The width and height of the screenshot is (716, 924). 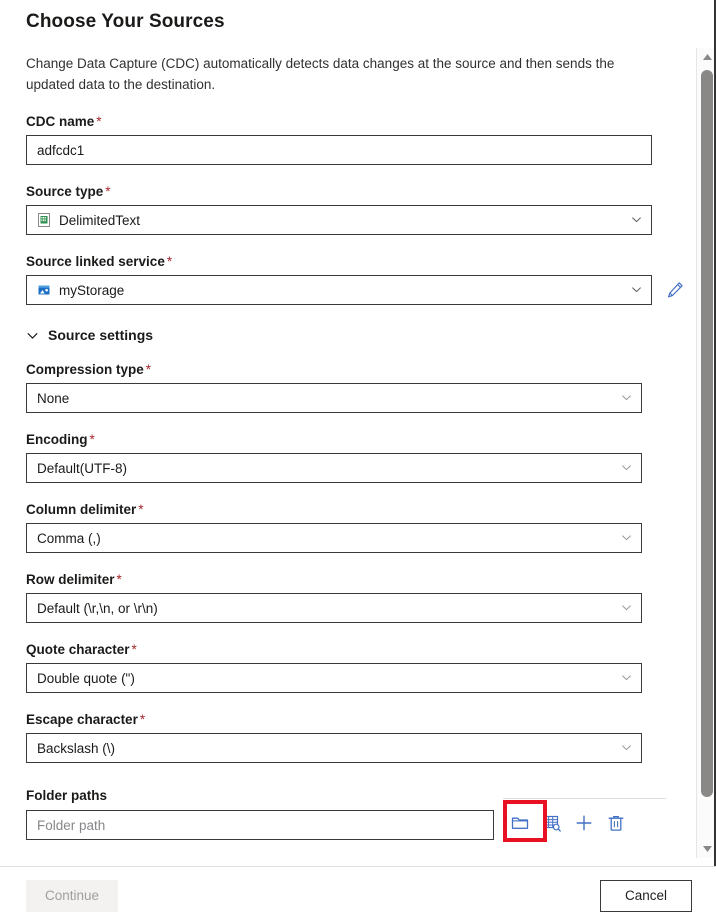 I want to click on preview-data-button, so click(x=552, y=825).